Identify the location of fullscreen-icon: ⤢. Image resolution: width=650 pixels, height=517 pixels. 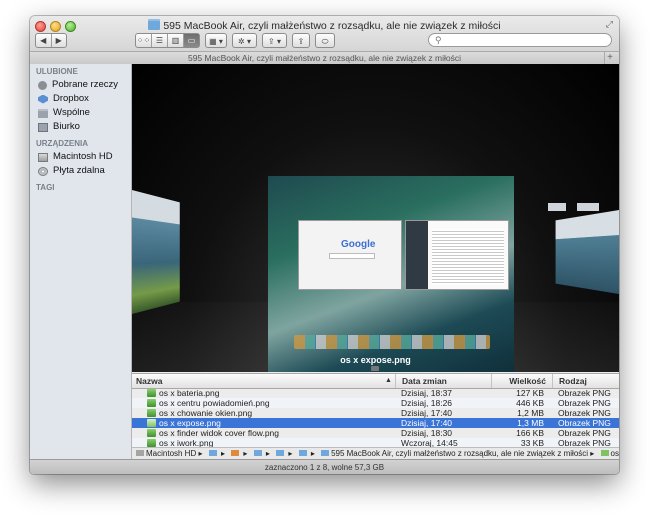
(609, 24).